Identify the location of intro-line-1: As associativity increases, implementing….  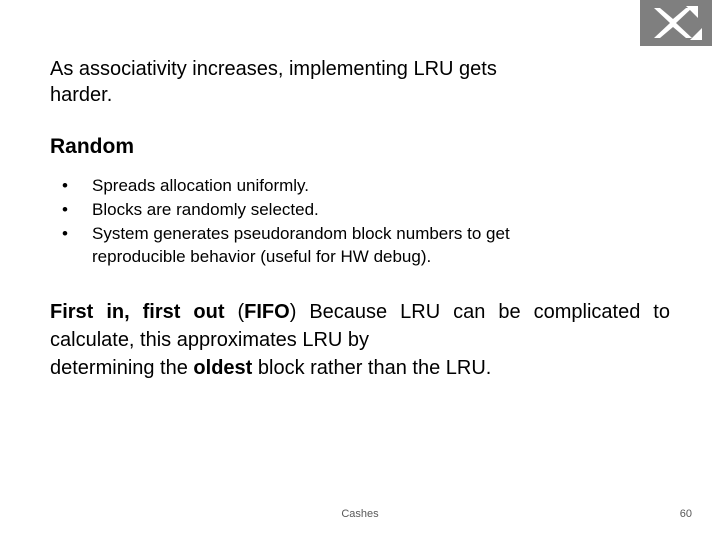
(273, 69).